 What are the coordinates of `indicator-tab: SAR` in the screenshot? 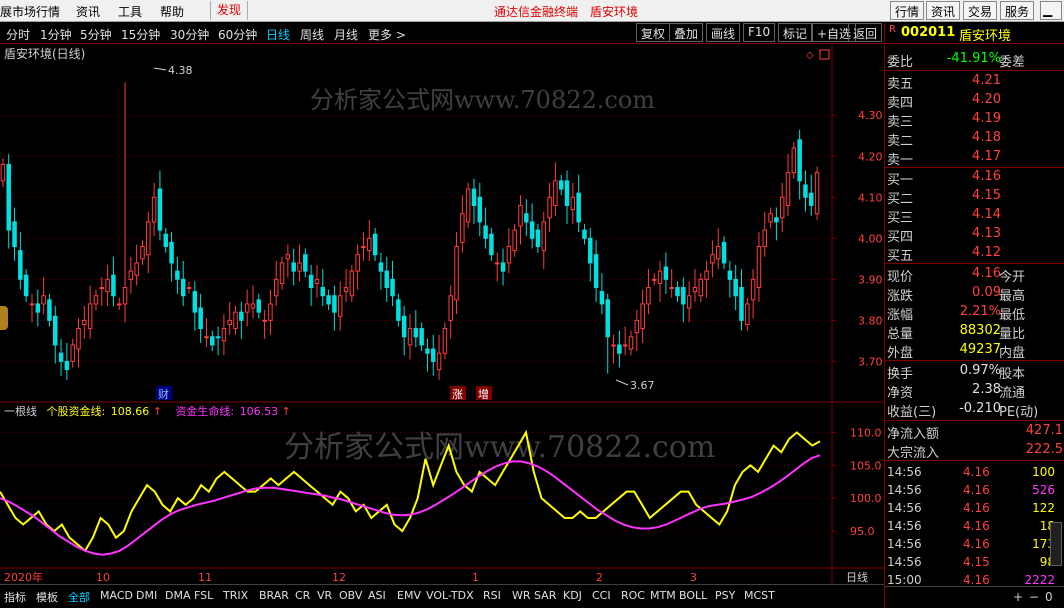 It's located at (545, 595).